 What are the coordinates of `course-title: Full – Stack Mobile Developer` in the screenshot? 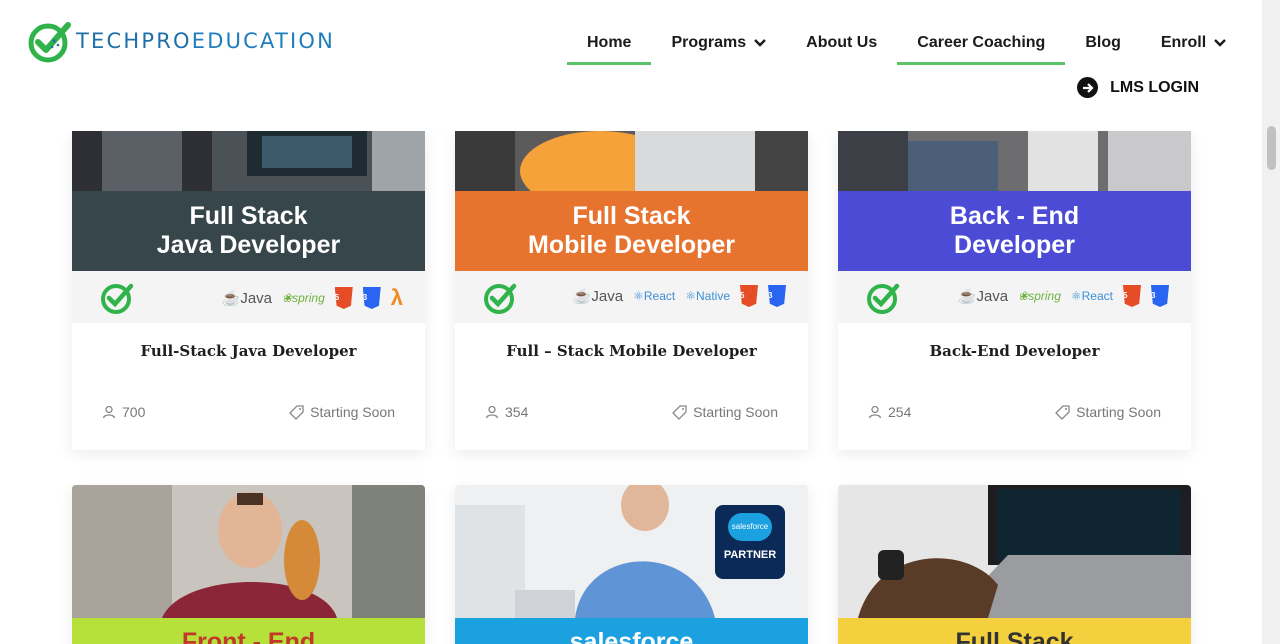 It's located at (631, 351).